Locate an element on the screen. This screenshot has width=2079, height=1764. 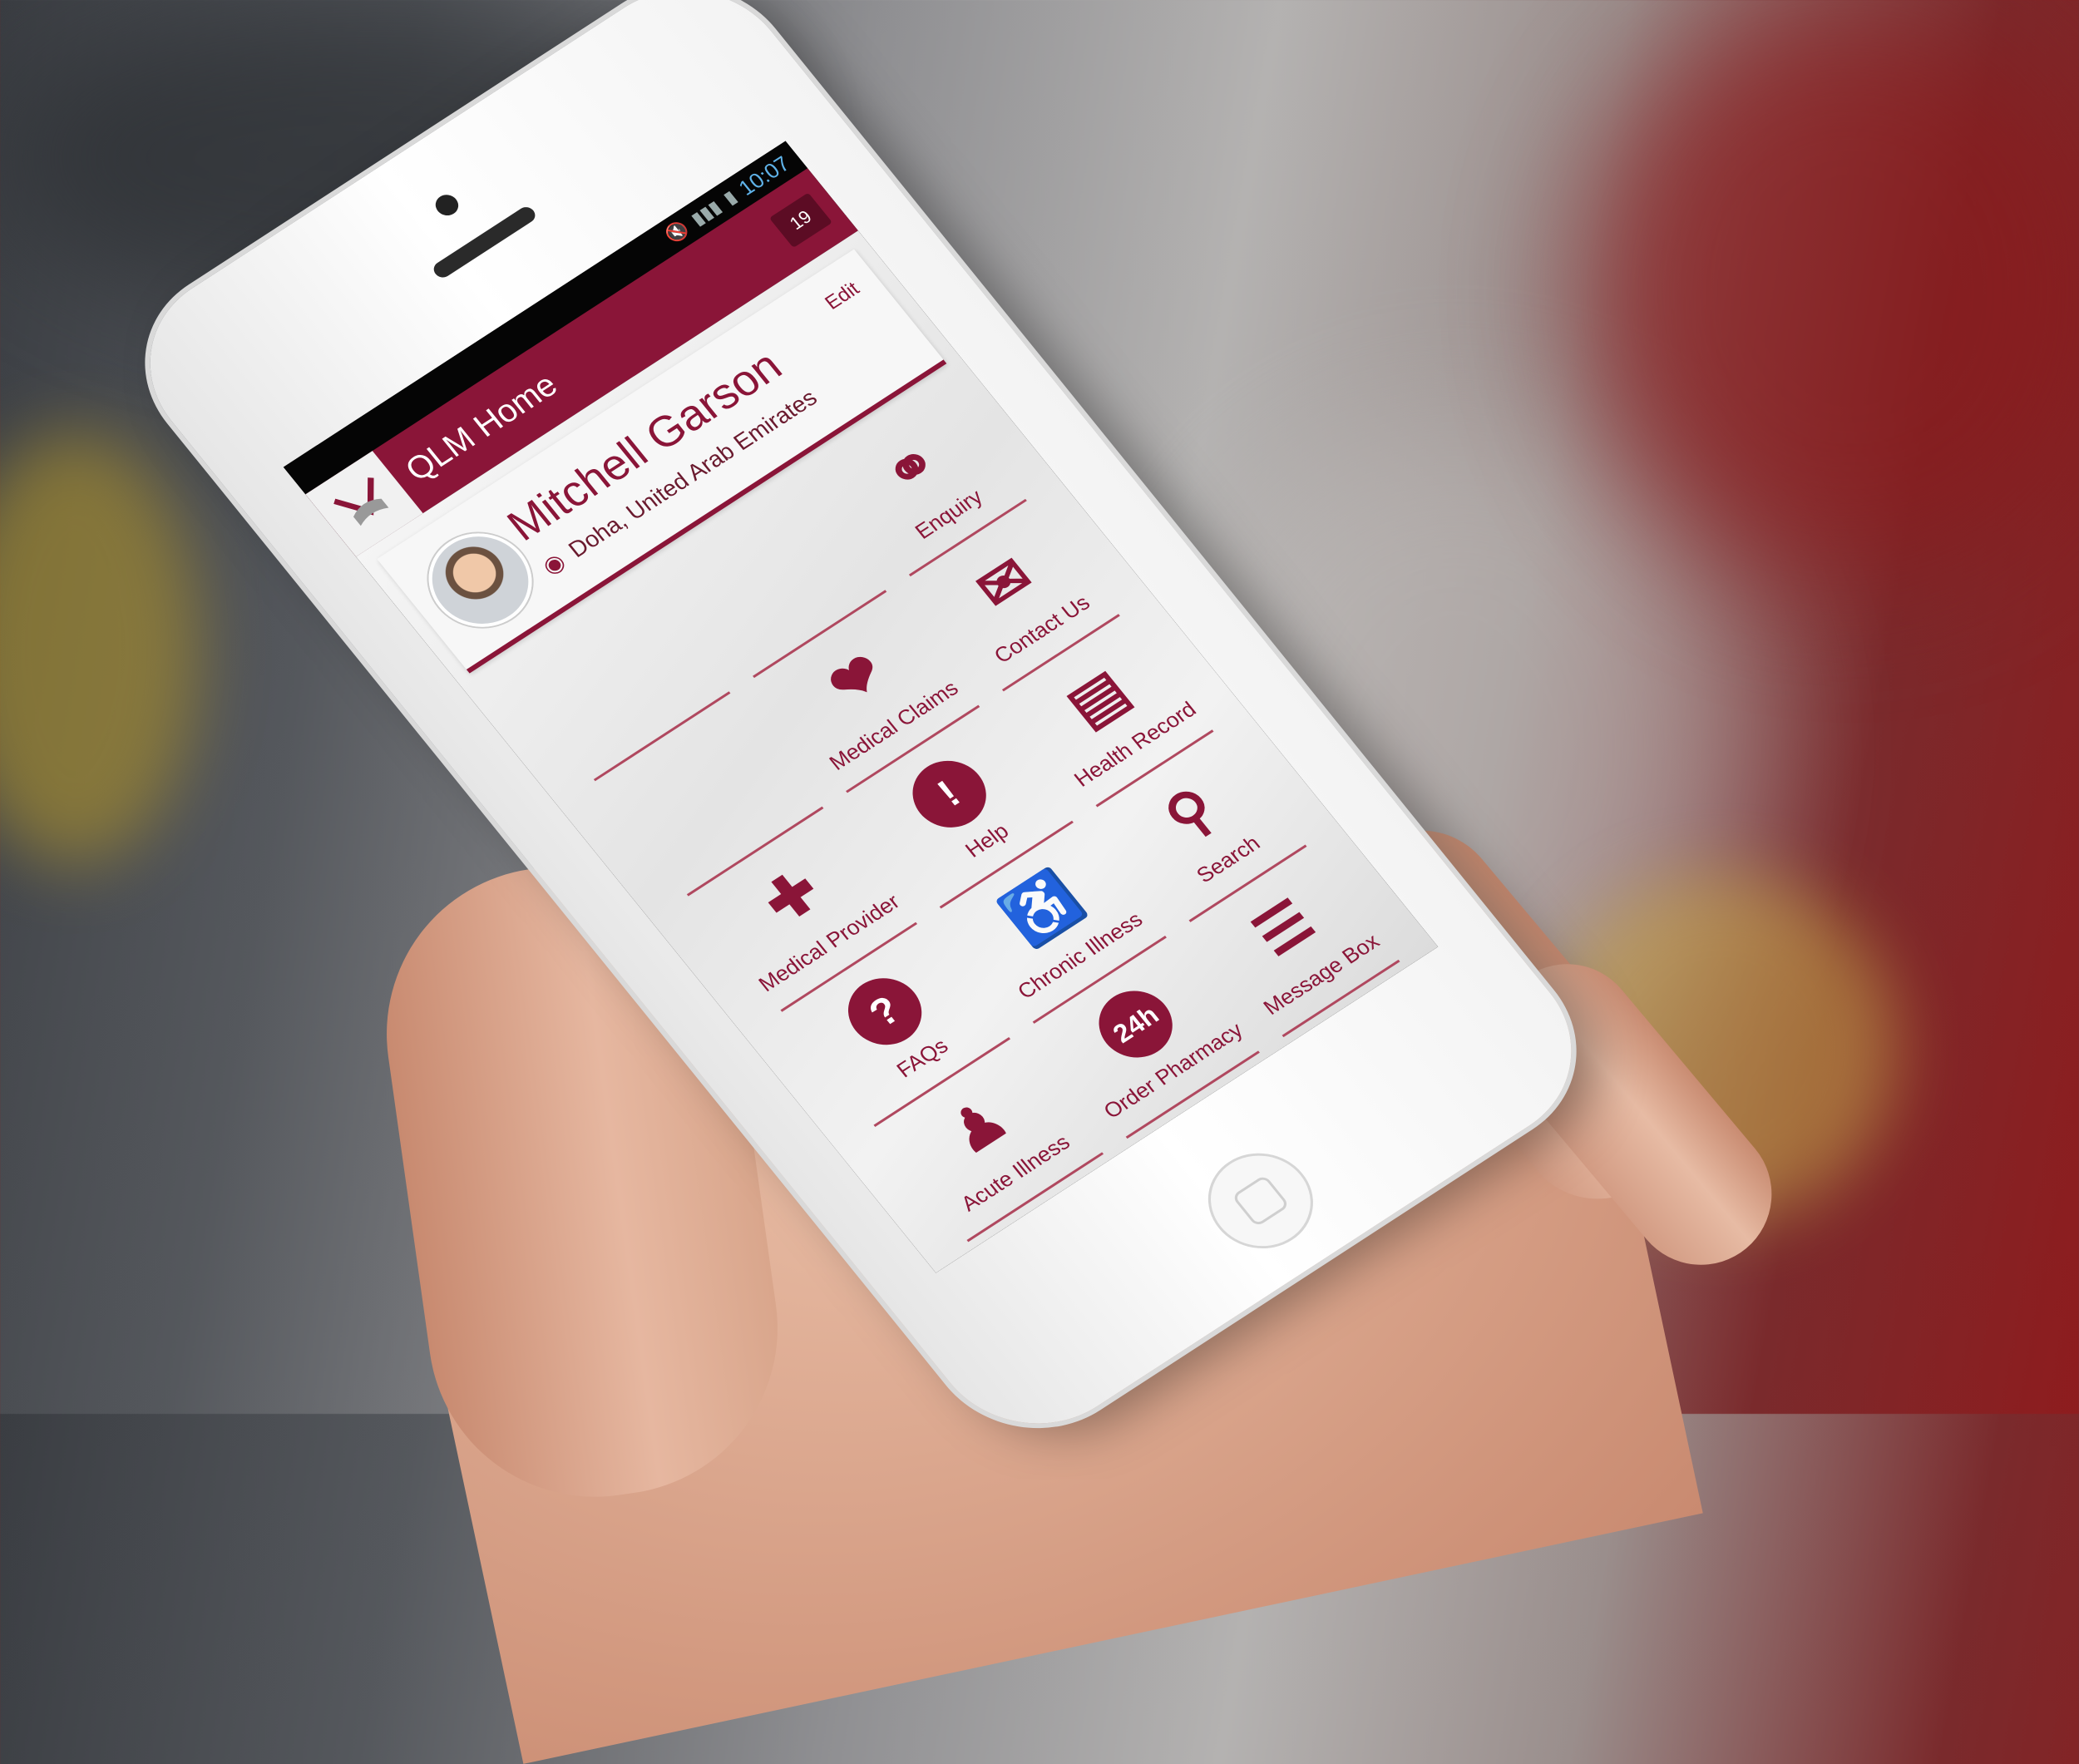
qlm-logo-icon is located at coordinates (361, 501).